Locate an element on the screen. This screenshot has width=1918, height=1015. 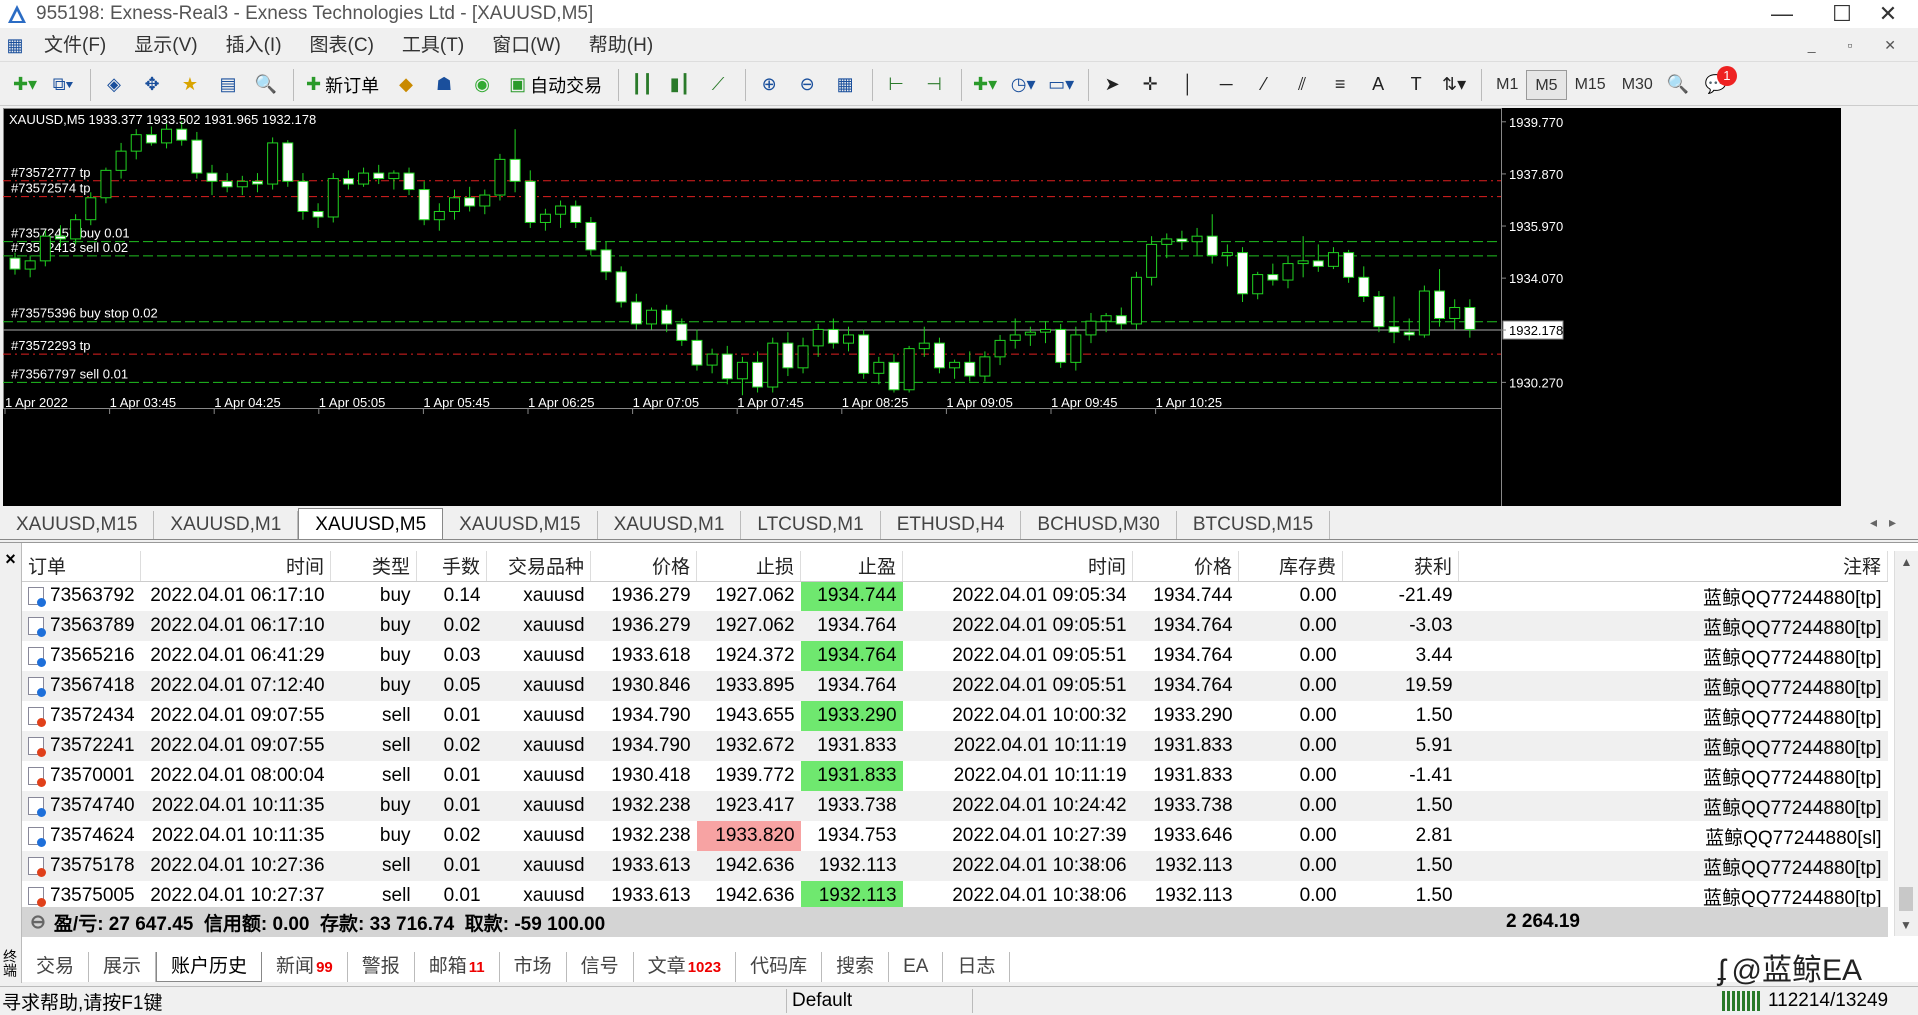
chart-tab-active: XAUUSD,M5 is located at coordinates (371, 523).